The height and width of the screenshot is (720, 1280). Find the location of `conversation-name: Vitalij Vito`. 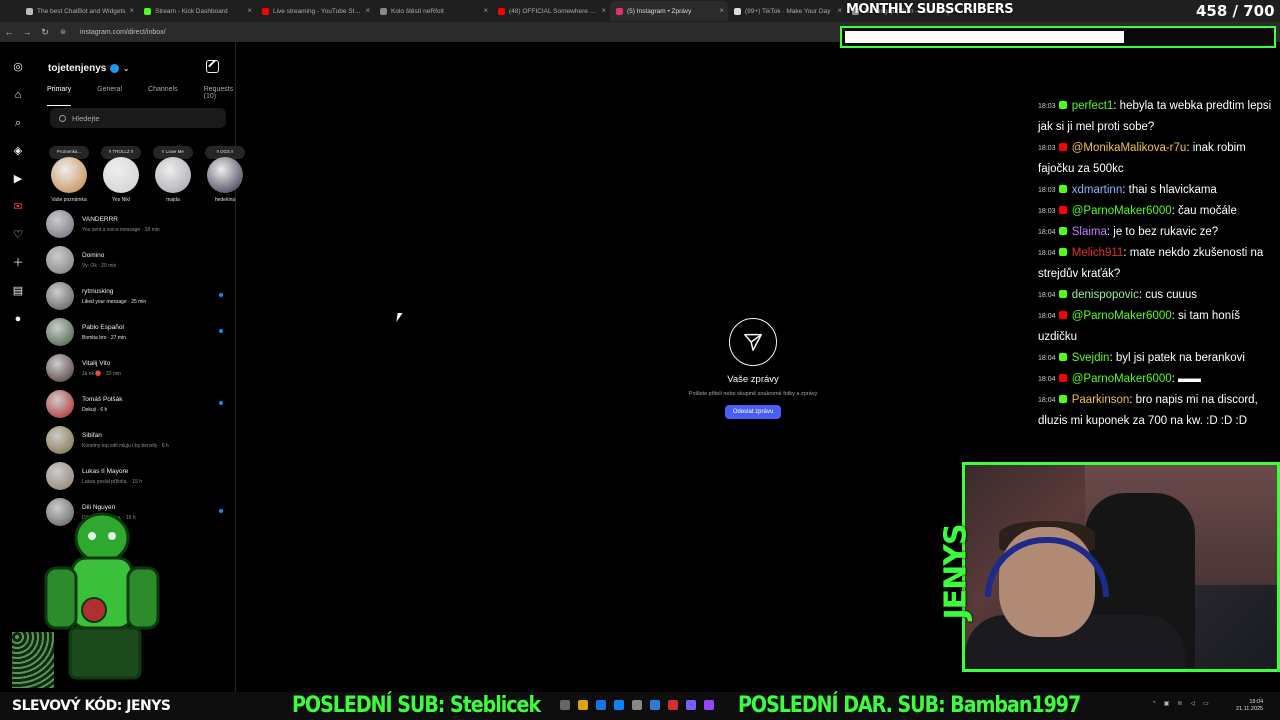

conversation-name: Vitalij Vito is located at coordinates (96, 363).